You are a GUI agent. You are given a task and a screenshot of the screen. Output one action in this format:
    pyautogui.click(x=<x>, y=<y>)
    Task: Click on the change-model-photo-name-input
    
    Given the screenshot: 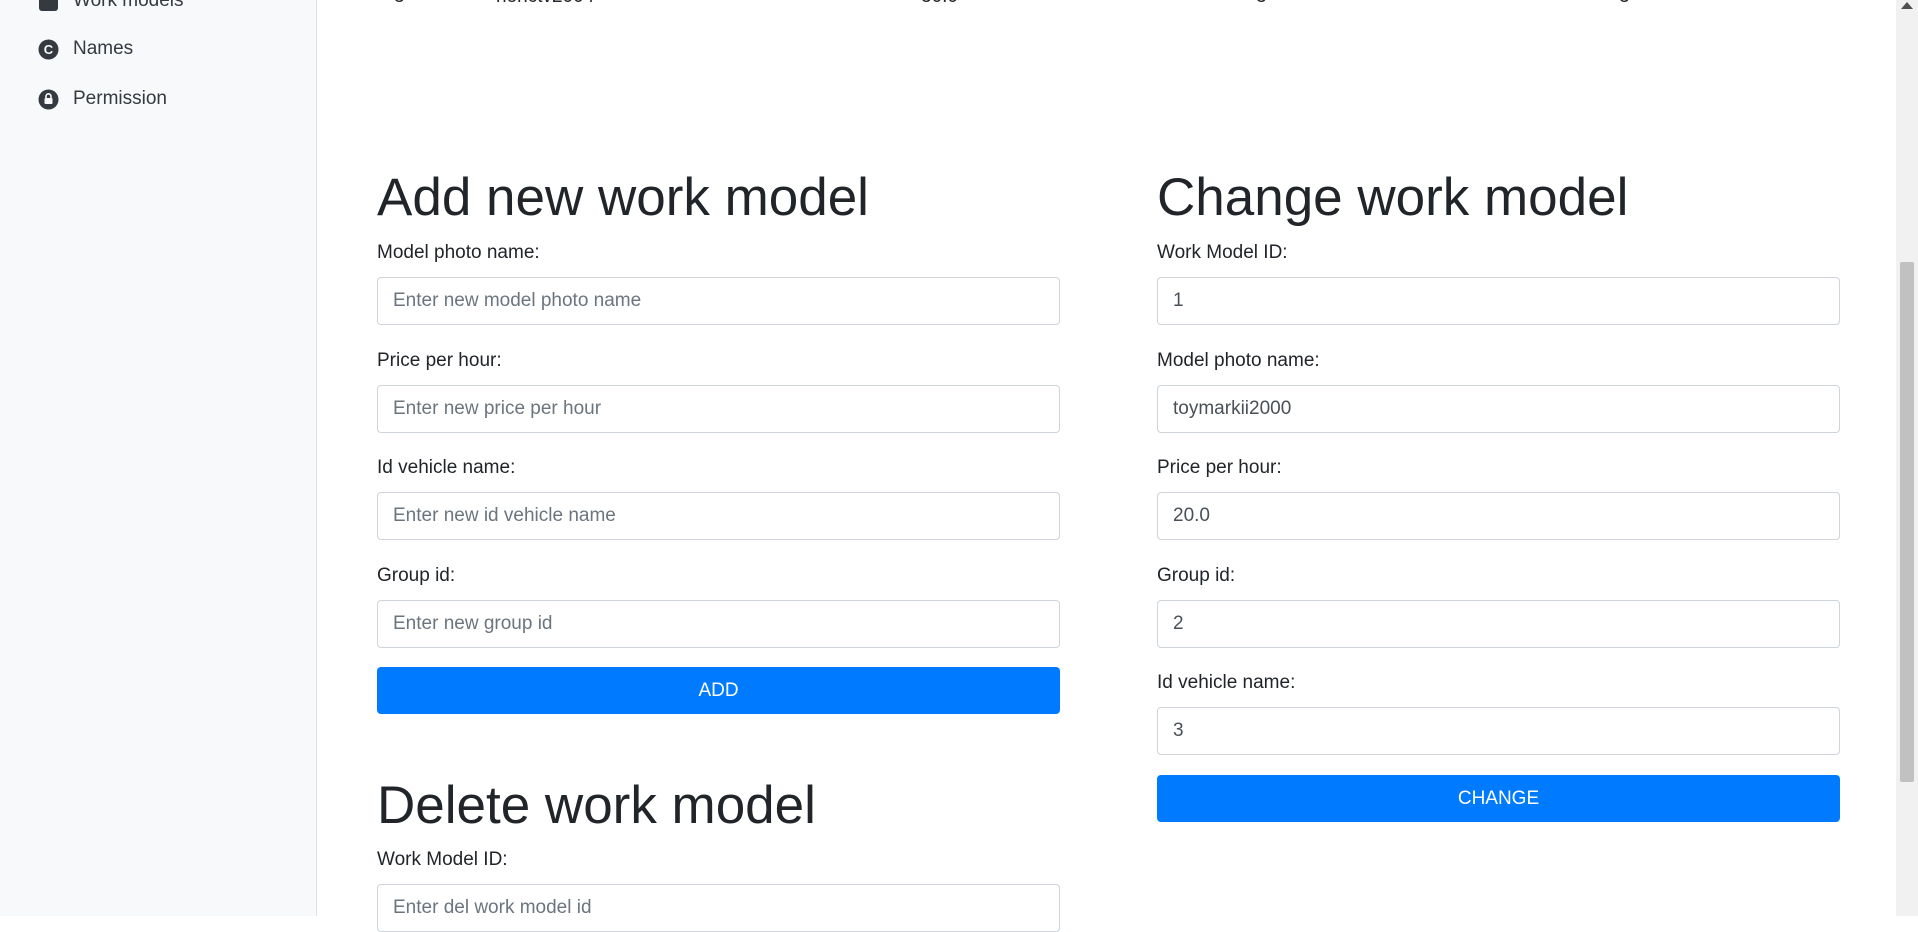 What is the action you would take?
    pyautogui.click(x=1498, y=409)
    